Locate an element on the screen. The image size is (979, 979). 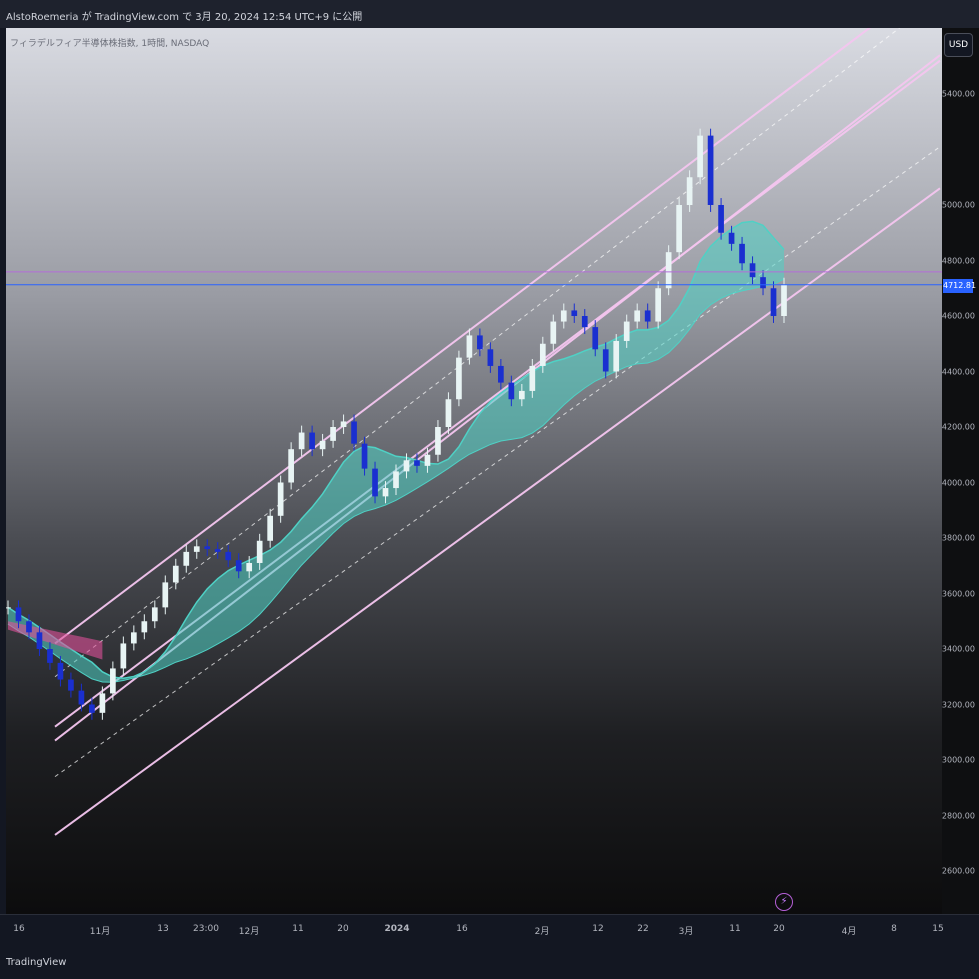
x-tick-label: 2024 is located at coordinates (397, 929).